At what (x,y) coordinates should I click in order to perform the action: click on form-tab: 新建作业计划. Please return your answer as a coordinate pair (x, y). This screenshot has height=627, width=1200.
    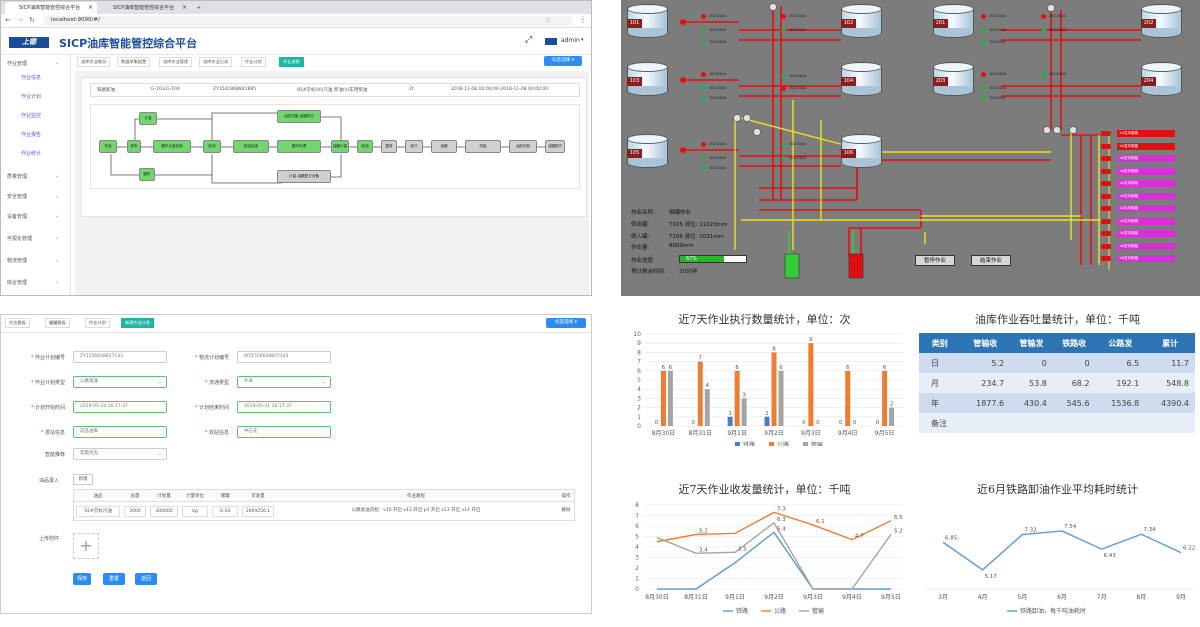
    Looking at the image, I should click on (138, 323).